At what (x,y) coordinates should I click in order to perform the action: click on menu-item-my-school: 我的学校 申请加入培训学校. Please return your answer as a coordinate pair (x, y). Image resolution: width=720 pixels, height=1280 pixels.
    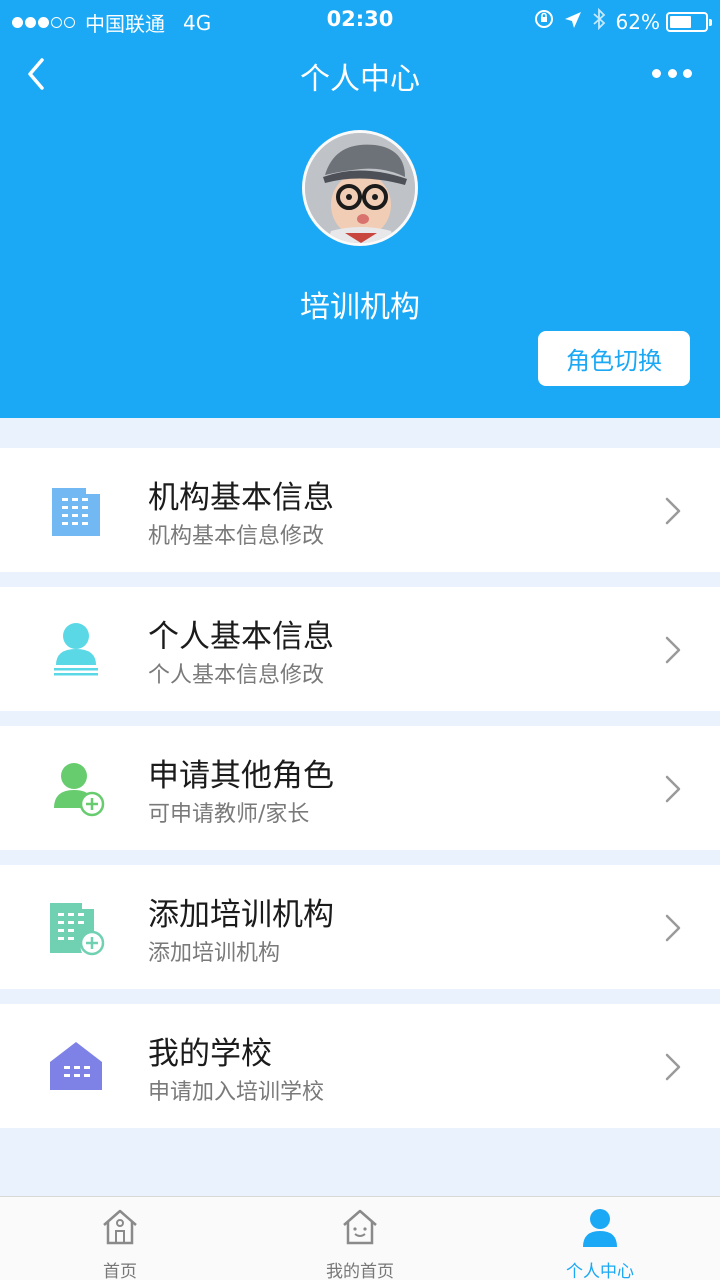
    Looking at the image, I should click on (360, 1066).